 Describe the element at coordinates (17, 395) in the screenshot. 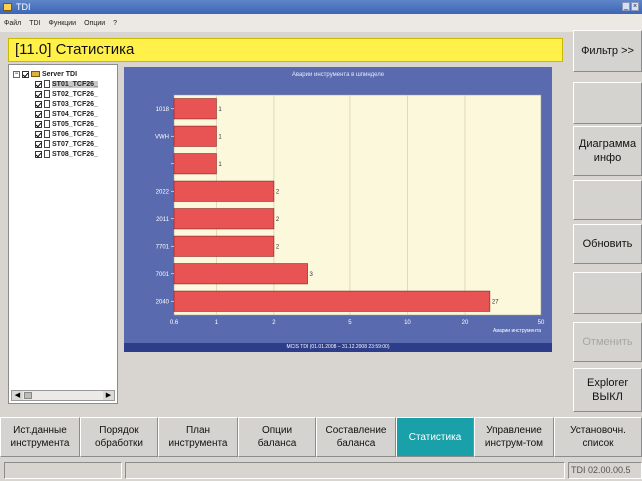

I see `scroll-left-icon: ◀` at that location.